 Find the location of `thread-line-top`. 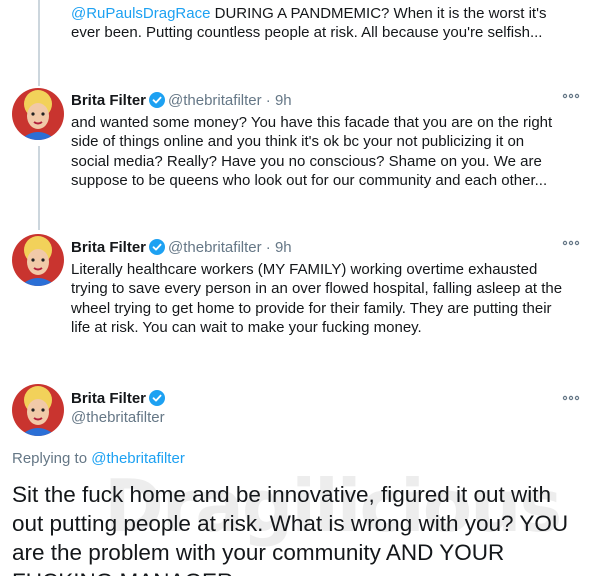

thread-line-top is located at coordinates (39, 43).